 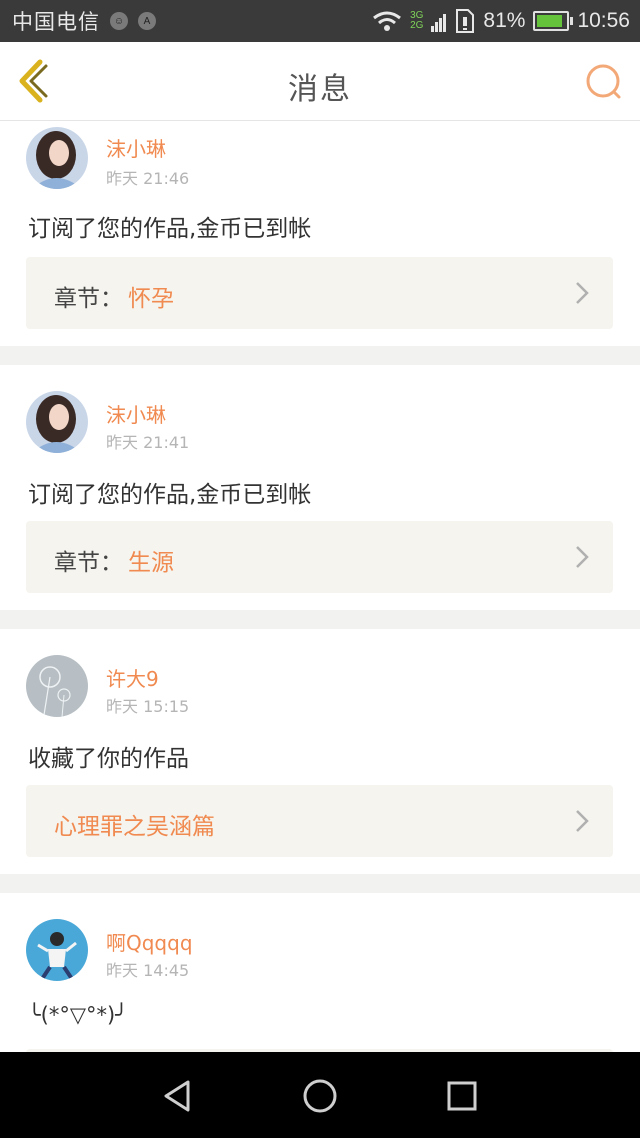 I want to click on system-navigation-bar, so click(x=320, y=1095).